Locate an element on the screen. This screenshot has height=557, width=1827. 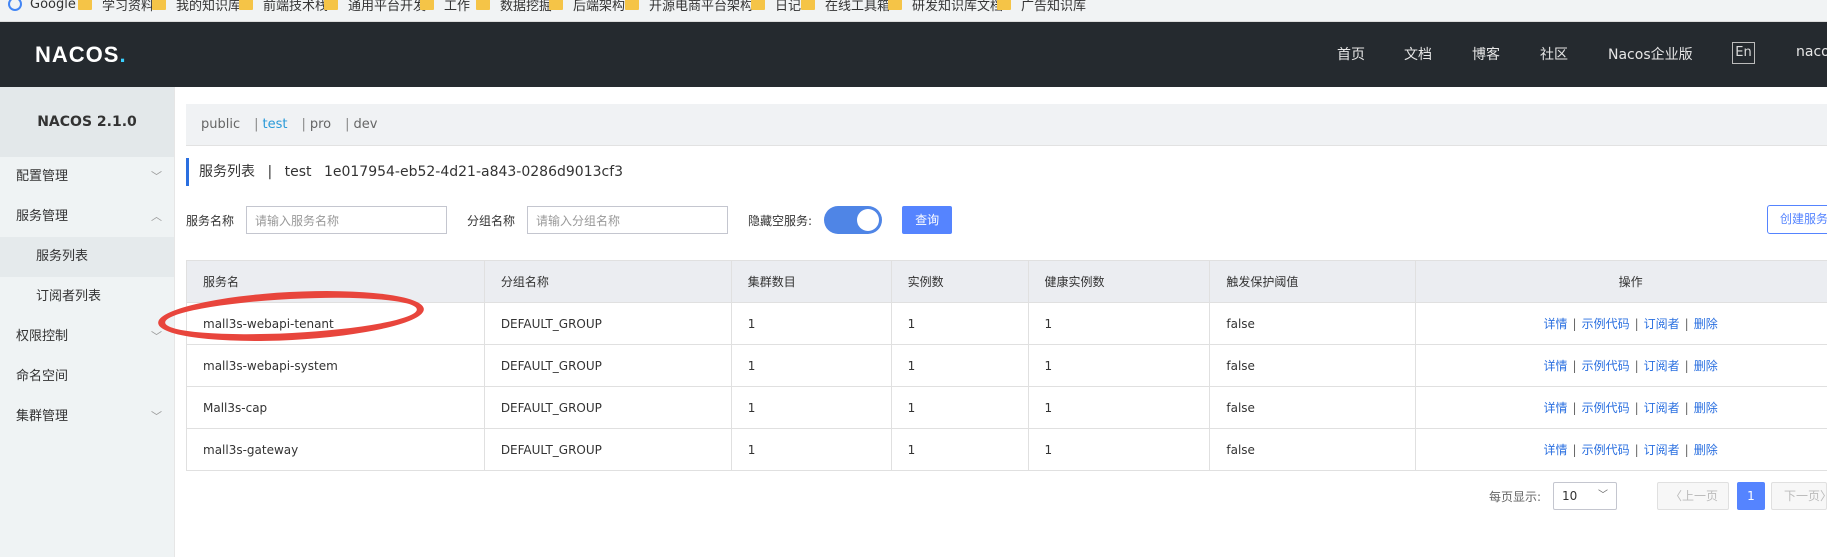
nav-docs: 文档 is located at coordinates (1418, 55).